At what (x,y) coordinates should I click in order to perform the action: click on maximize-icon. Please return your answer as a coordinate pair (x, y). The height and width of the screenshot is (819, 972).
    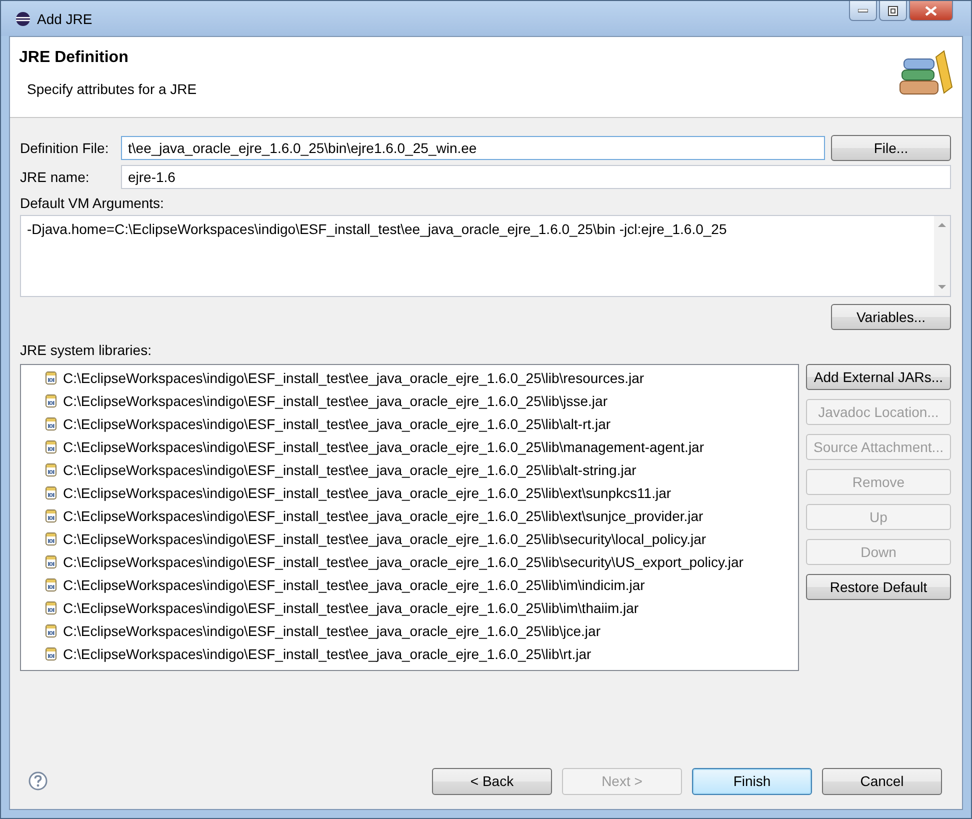
    Looking at the image, I should click on (893, 11).